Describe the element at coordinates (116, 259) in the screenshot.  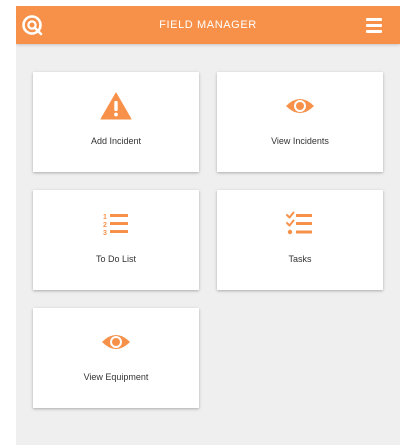
I see `to-do-list-label: To Do List` at that location.